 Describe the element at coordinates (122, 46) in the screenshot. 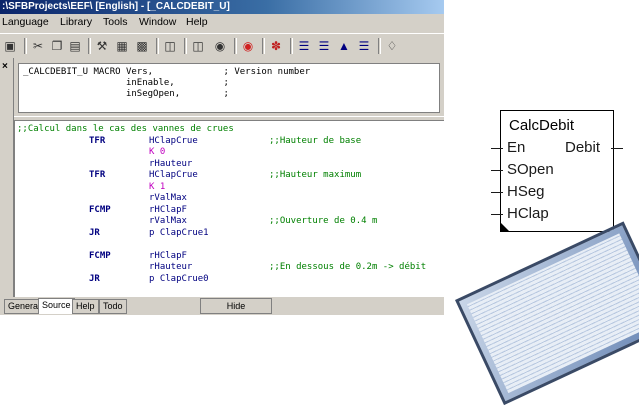

I see `open-icon: ▦` at that location.